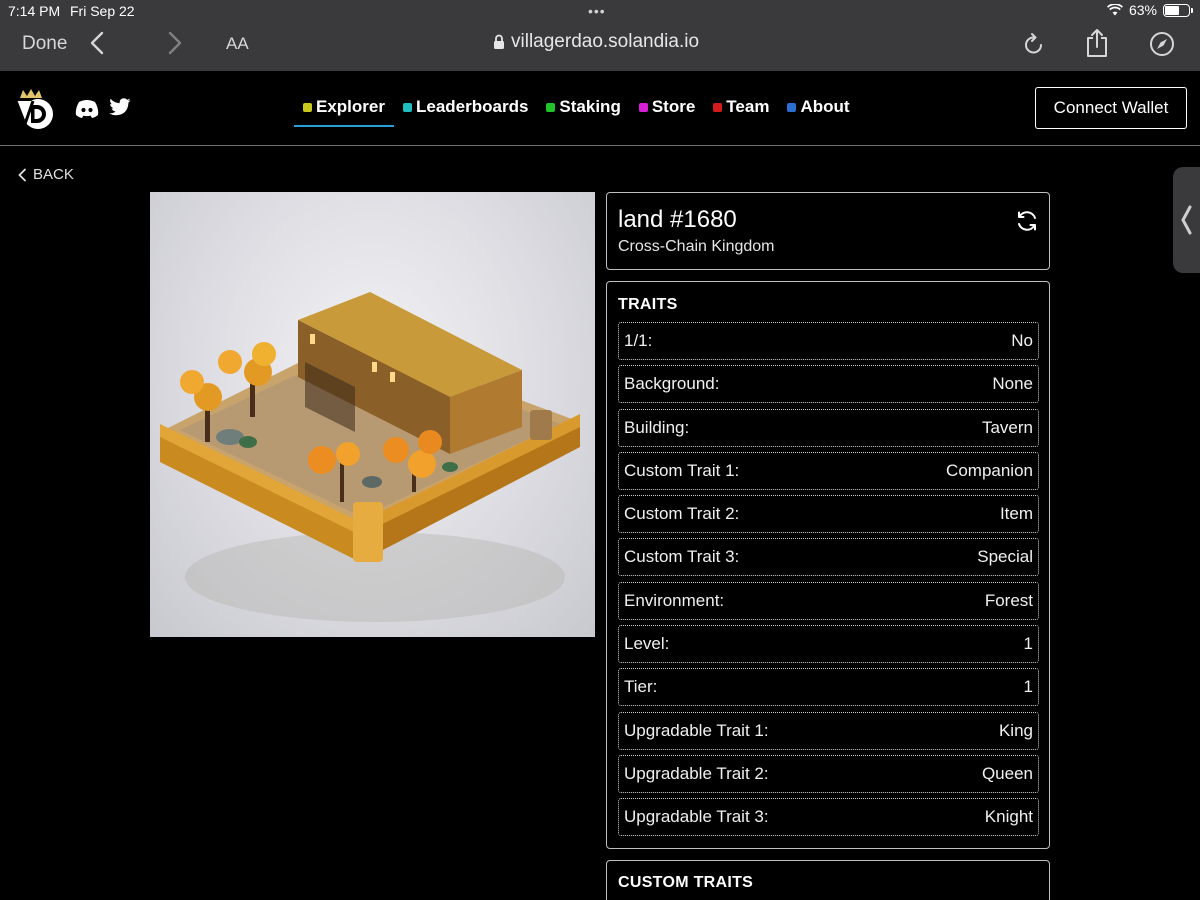 The height and width of the screenshot is (900, 1200). I want to click on trait-value: Queen, so click(1007, 773).